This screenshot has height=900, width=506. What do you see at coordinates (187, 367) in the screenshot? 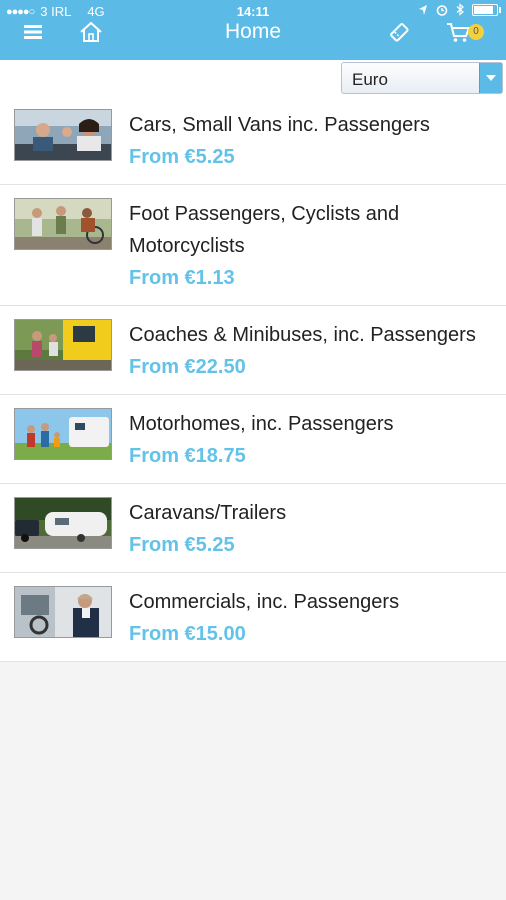
I see `category-price: From €22.50` at bounding box center [187, 367].